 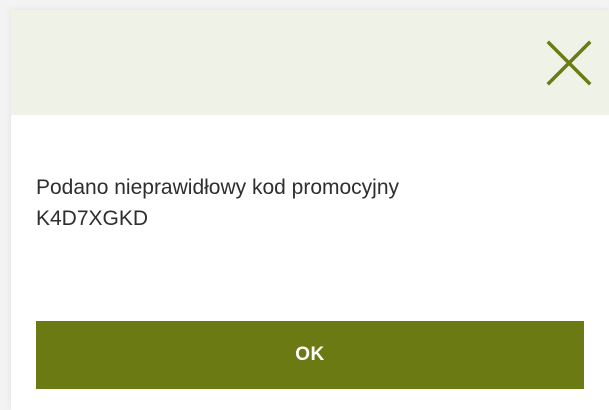 What do you see at coordinates (310, 355) in the screenshot?
I see `ok-button: OK` at bounding box center [310, 355].